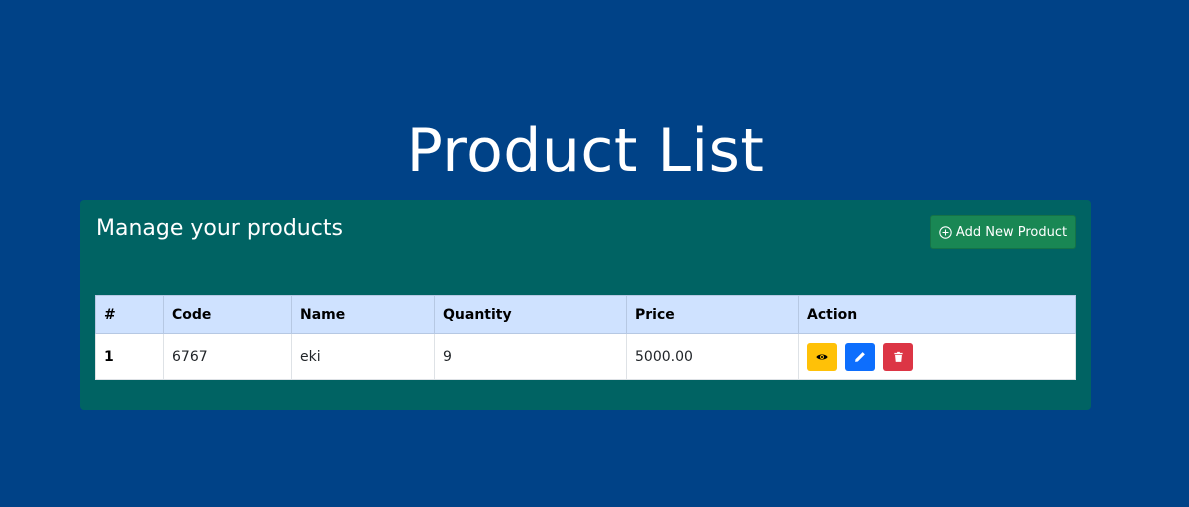  What do you see at coordinates (945, 232) in the screenshot?
I see `plus-circle-icon` at bounding box center [945, 232].